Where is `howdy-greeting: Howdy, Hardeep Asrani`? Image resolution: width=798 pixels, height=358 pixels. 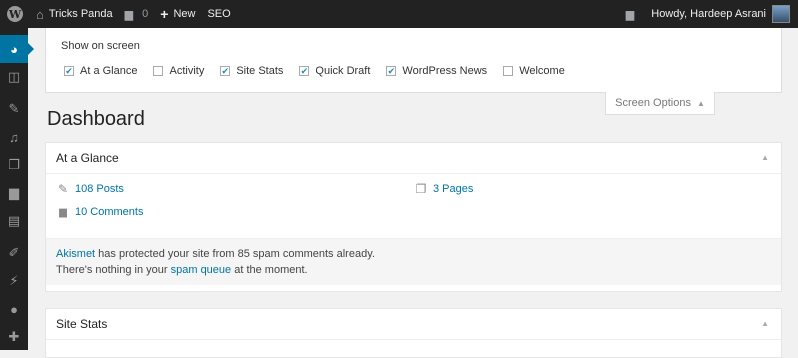 howdy-greeting: Howdy, Hardeep Asrani is located at coordinates (708, 14).